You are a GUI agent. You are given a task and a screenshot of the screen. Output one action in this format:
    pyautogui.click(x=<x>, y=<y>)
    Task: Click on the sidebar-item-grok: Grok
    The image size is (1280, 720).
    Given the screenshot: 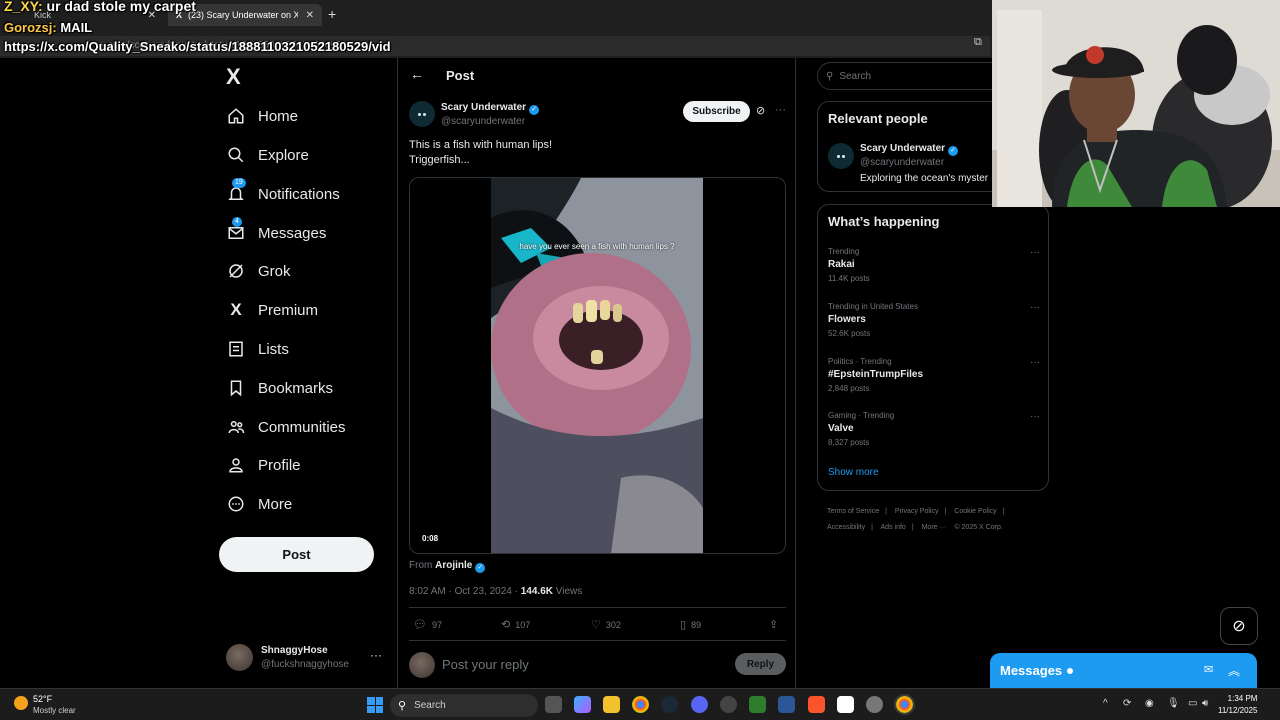 What is the action you would take?
    pyautogui.click(x=258, y=271)
    